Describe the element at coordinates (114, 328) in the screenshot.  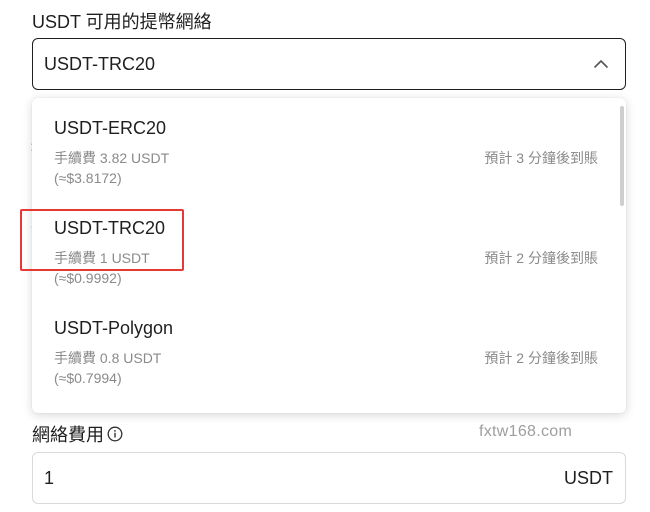
I see `option-name: USDT-Polygon` at that location.